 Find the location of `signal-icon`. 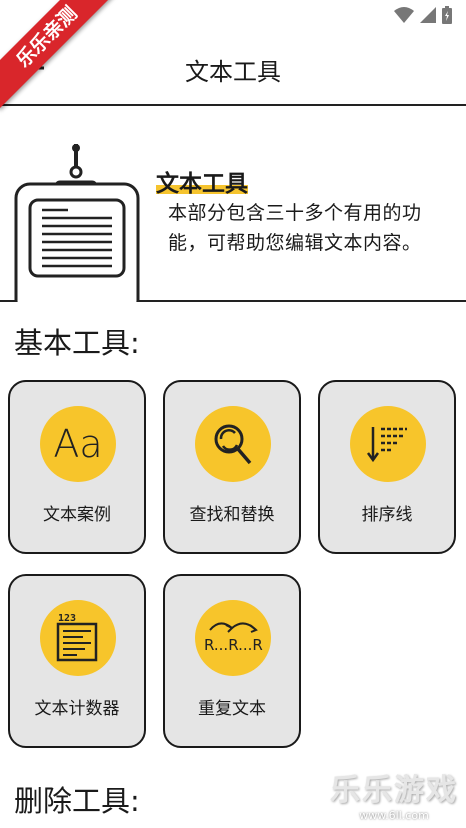

signal-icon is located at coordinates (428, 15).